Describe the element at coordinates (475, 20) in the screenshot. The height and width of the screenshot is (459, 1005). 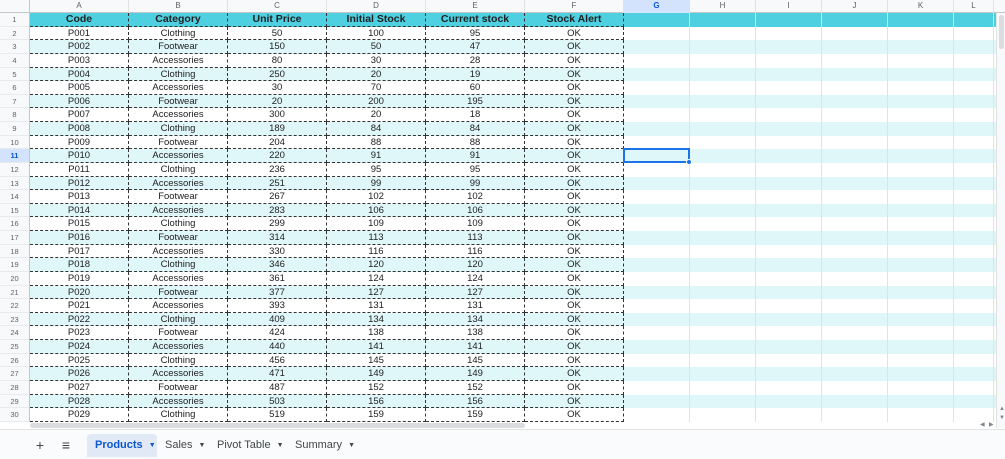
I see `column-title: Current stock` at that location.